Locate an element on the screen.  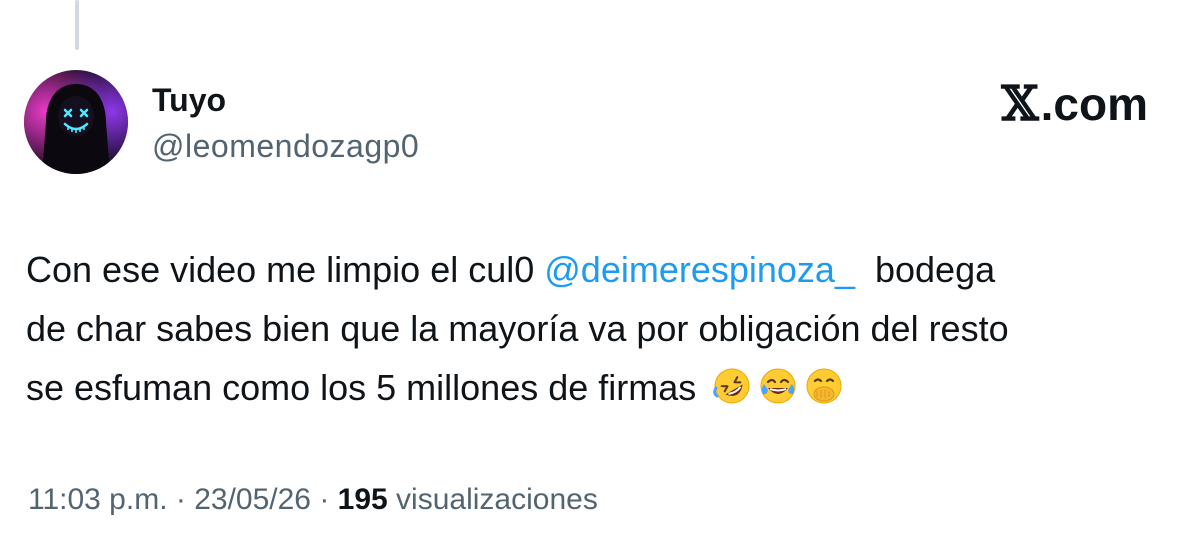
views-label: visualizaciones is located at coordinates (492, 499).